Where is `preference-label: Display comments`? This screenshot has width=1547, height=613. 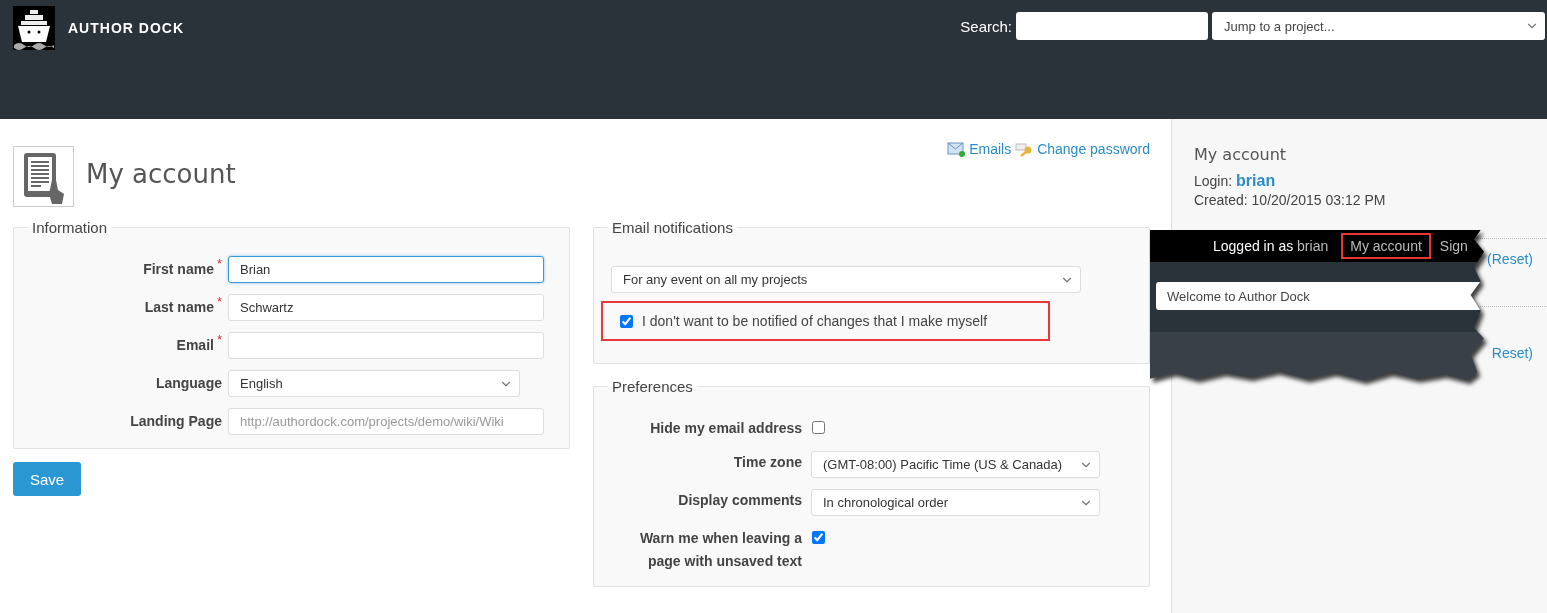 preference-label: Display comments is located at coordinates (739, 500).